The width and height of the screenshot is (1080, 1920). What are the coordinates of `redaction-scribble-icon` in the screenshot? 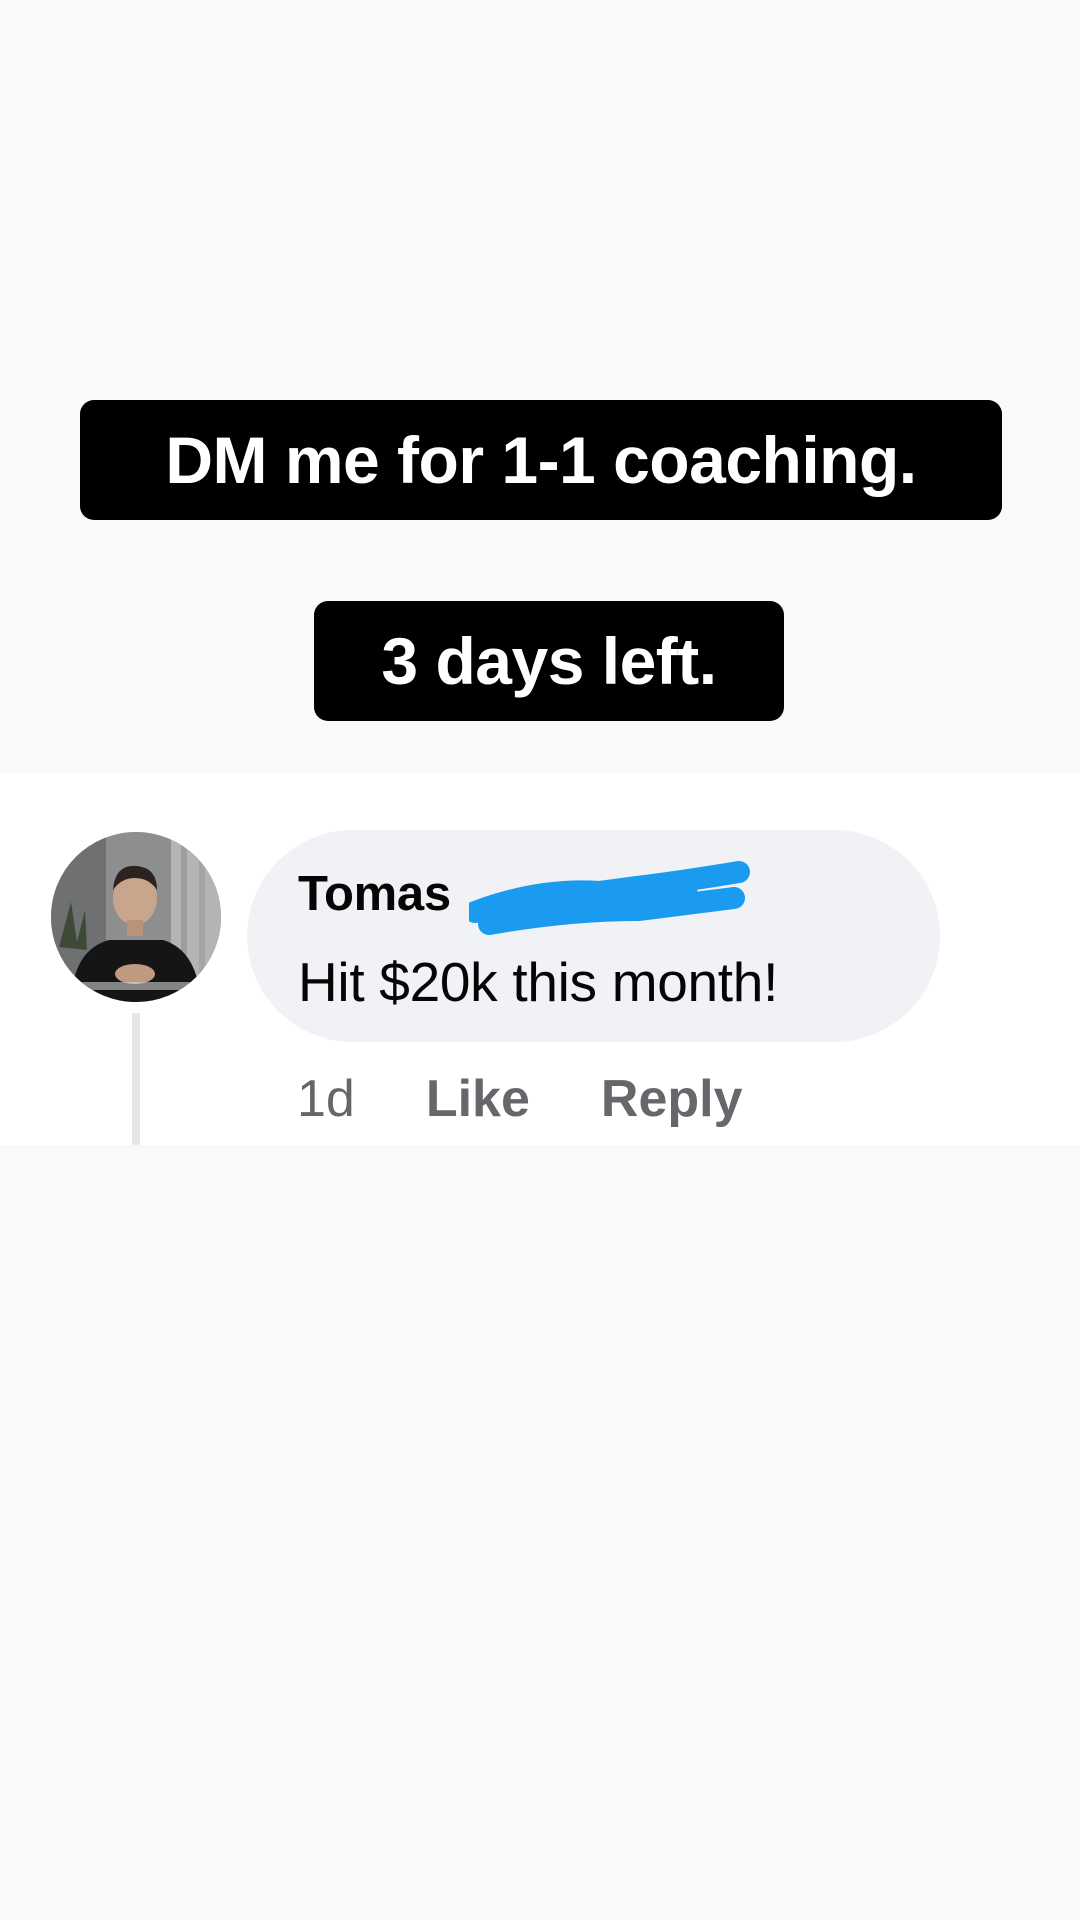 It's located at (609, 898).